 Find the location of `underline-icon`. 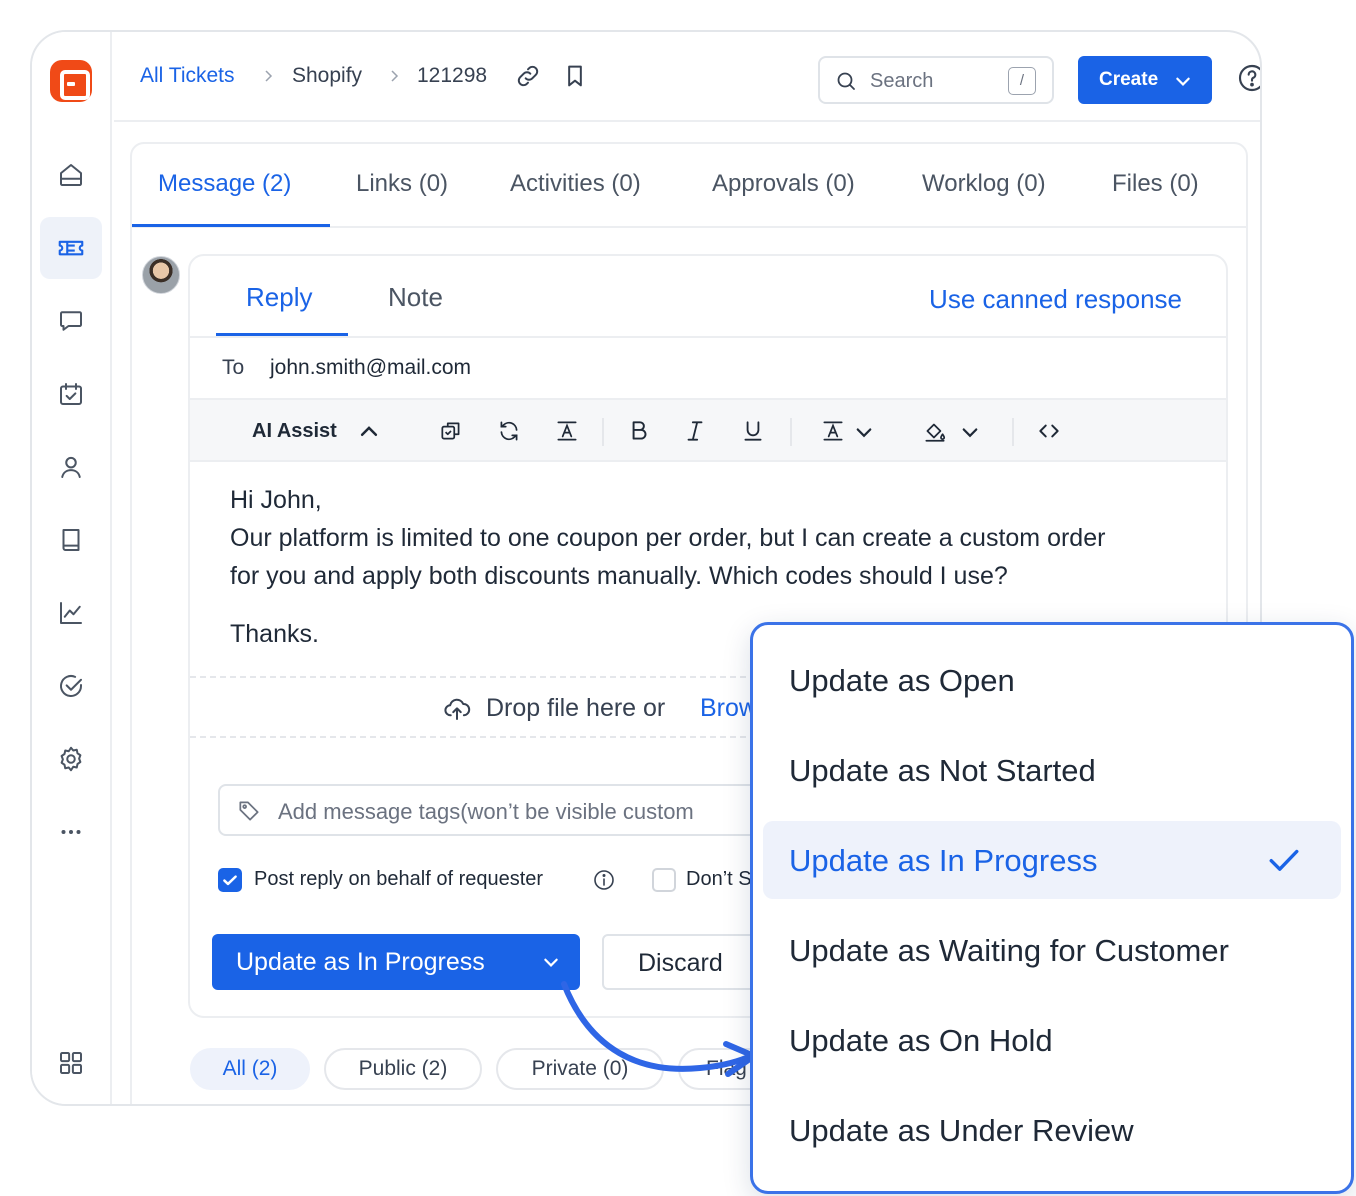

underline-icon is located at coordinates (753, 431).